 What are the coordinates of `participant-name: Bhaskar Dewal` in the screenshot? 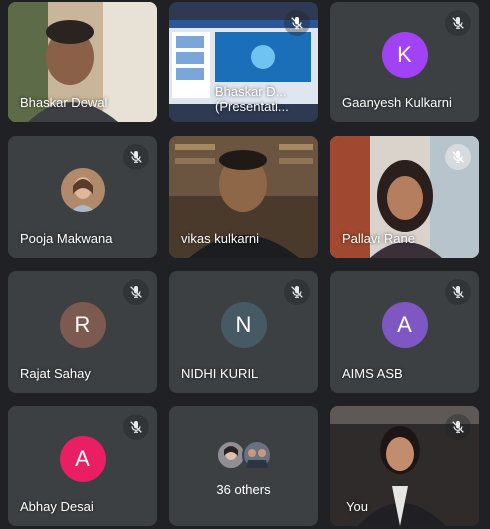 It's located at (64, 102).